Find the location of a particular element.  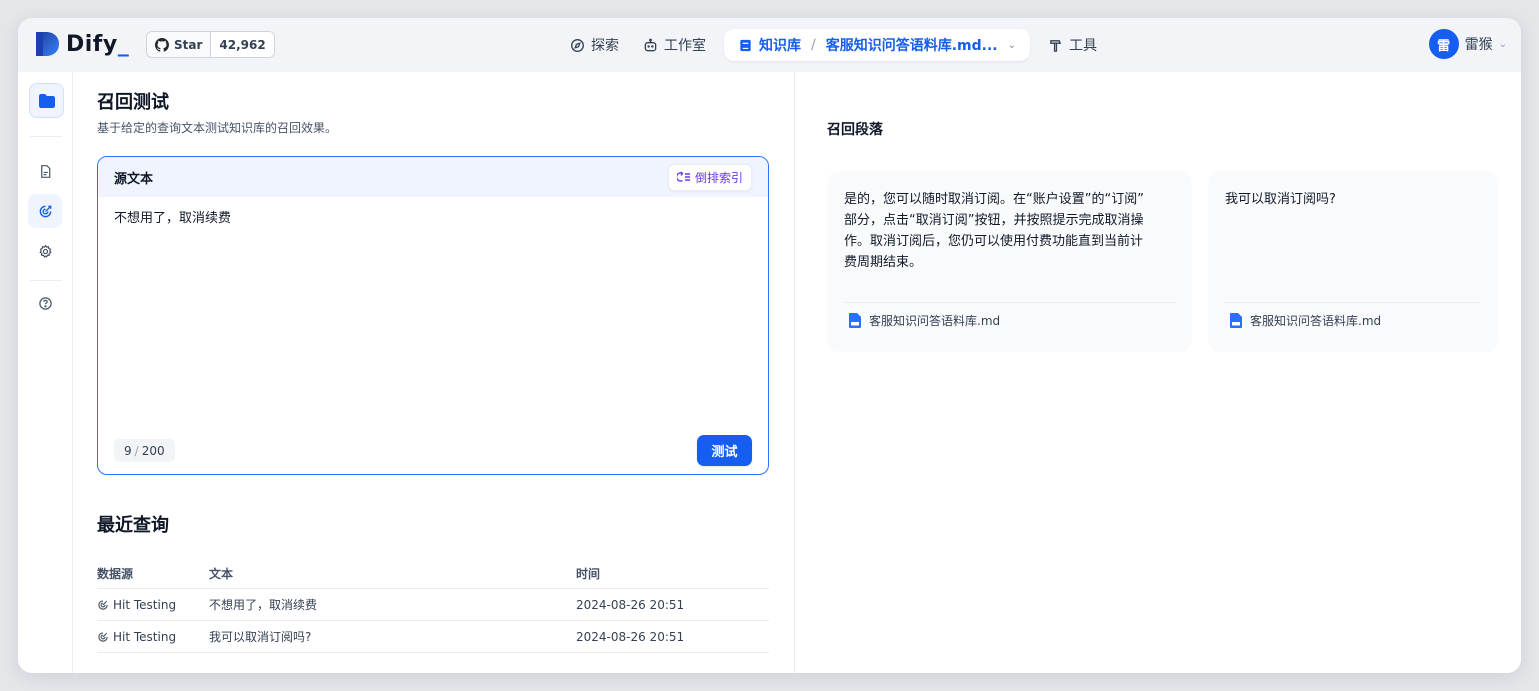

sidebar-item-documents is located at coordinates (45, 171).